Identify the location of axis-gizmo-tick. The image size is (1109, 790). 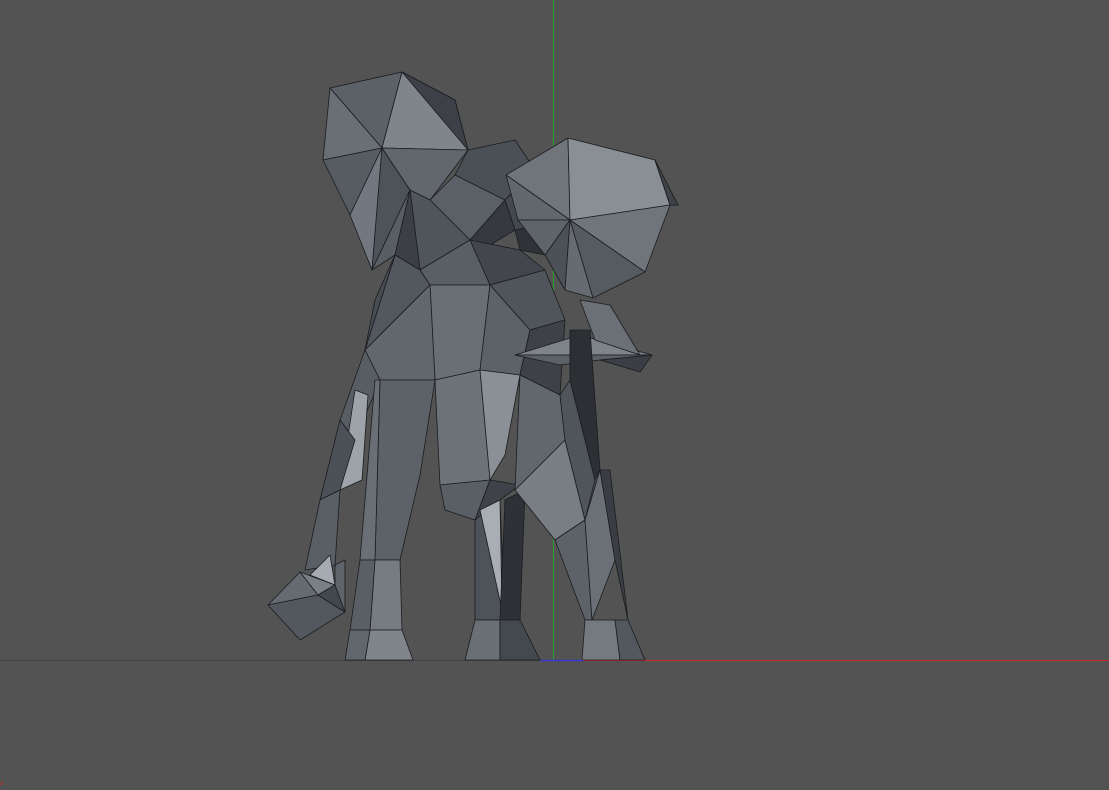
(2, 783).